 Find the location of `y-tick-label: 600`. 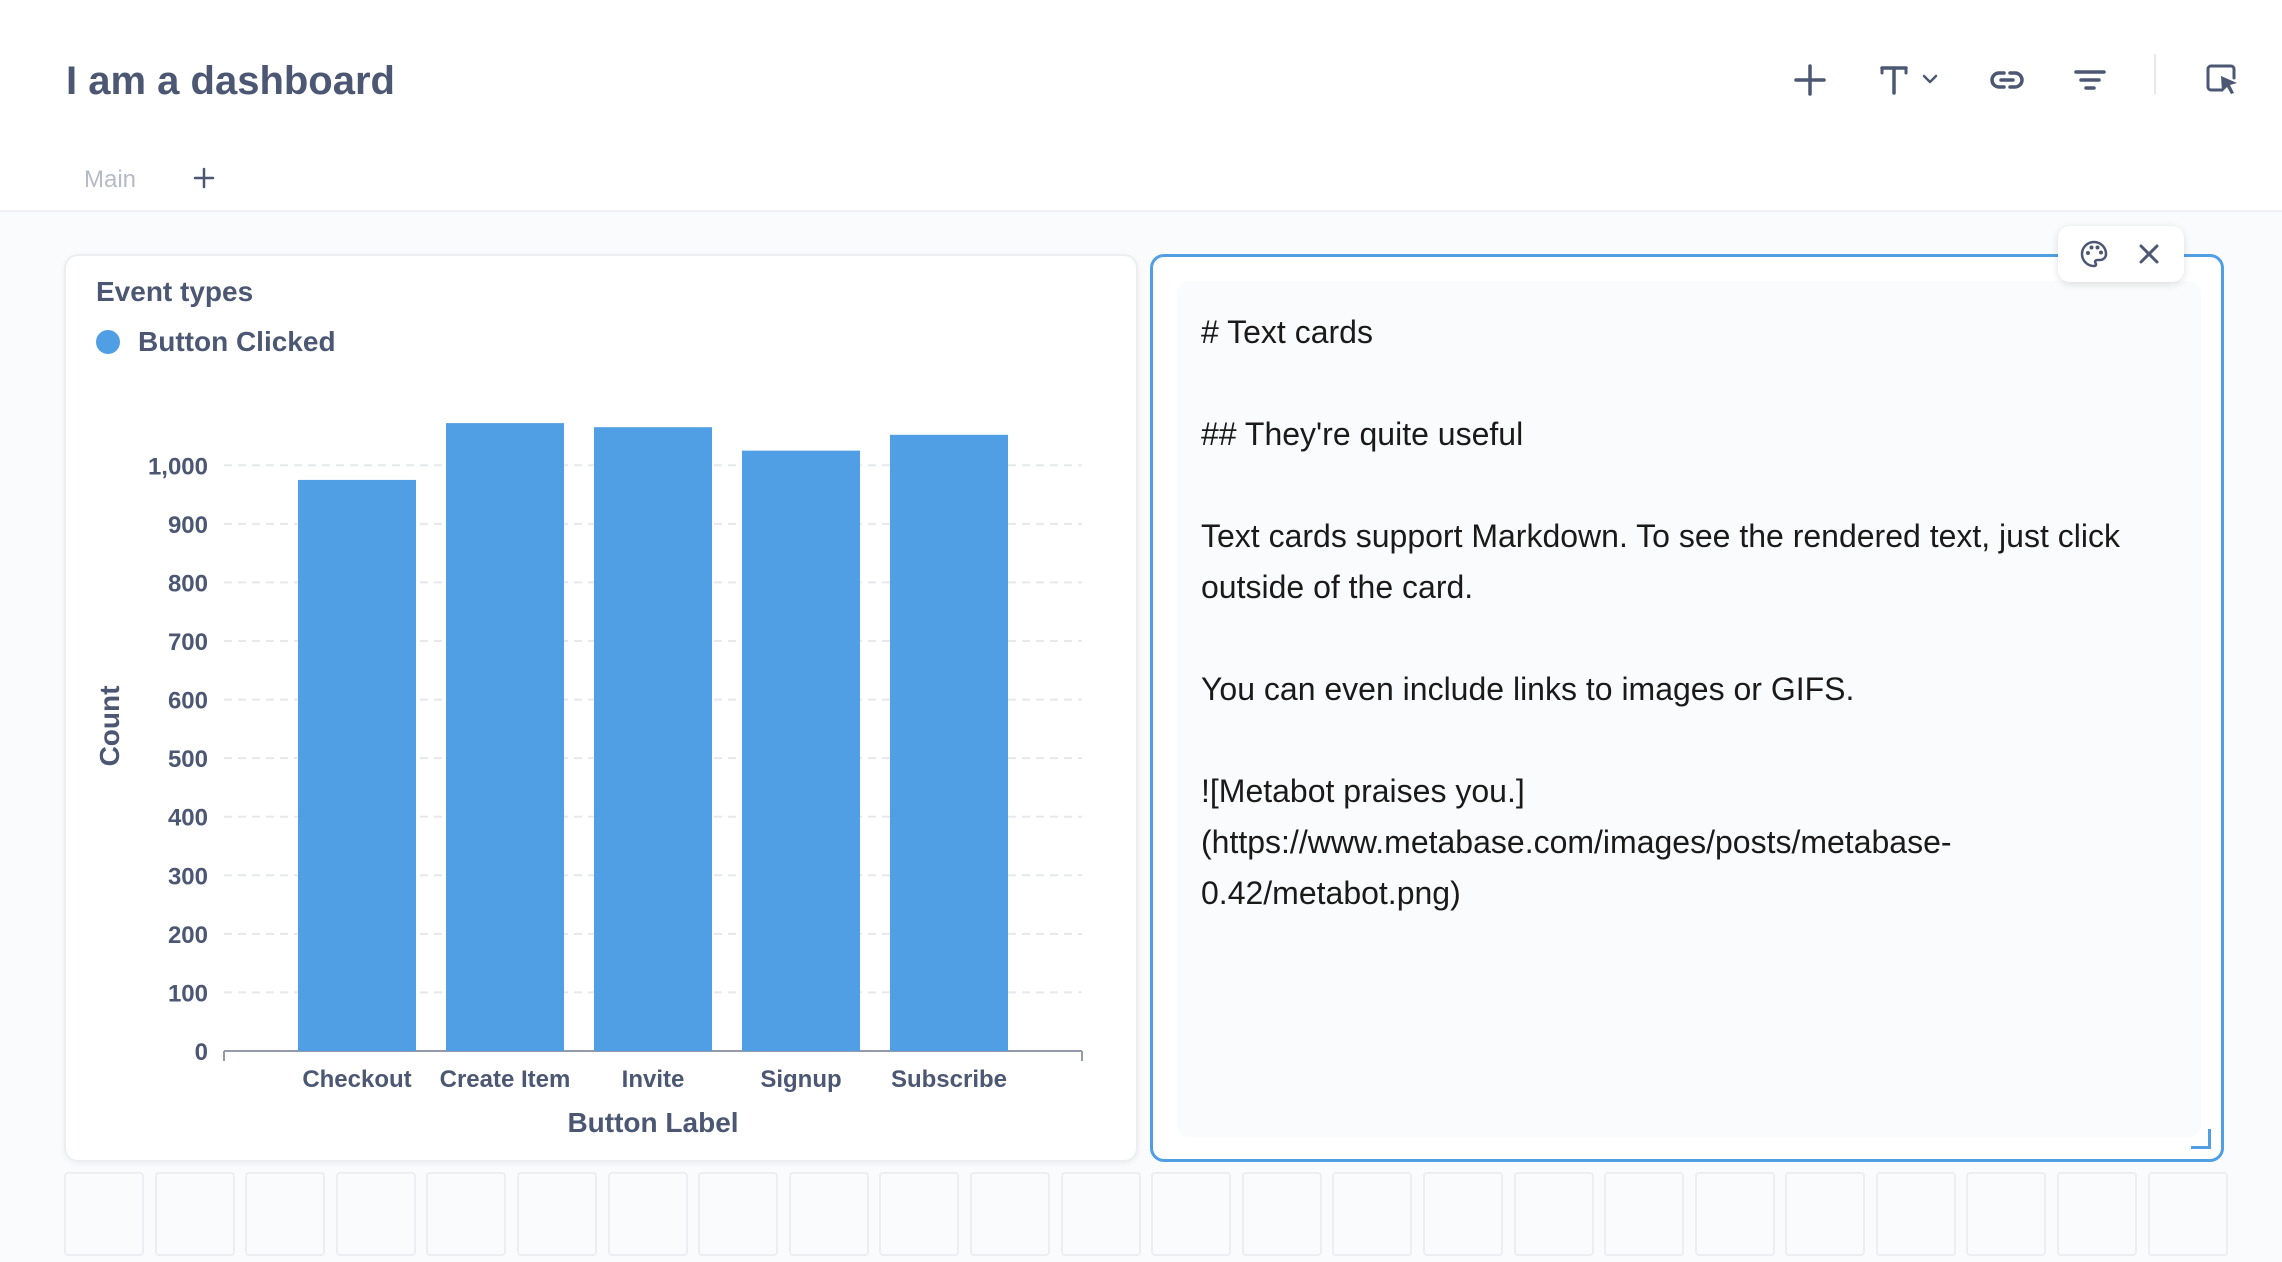

y-tick-label: 600 is located at coordinates (188, 701).